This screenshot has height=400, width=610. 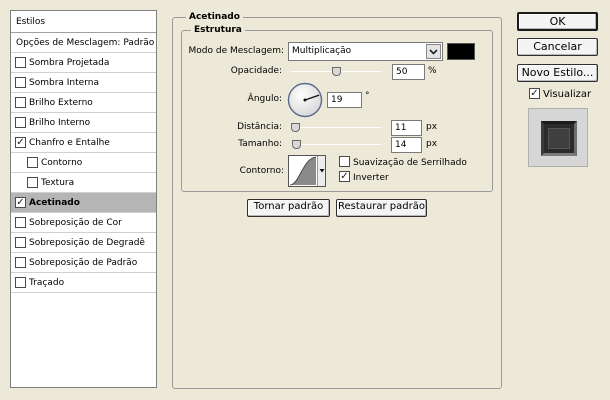 What do you see at coordinates (567, 94) in the screenshot?
I see `preview-label: Visualizar` at bounding box center [567, 94].